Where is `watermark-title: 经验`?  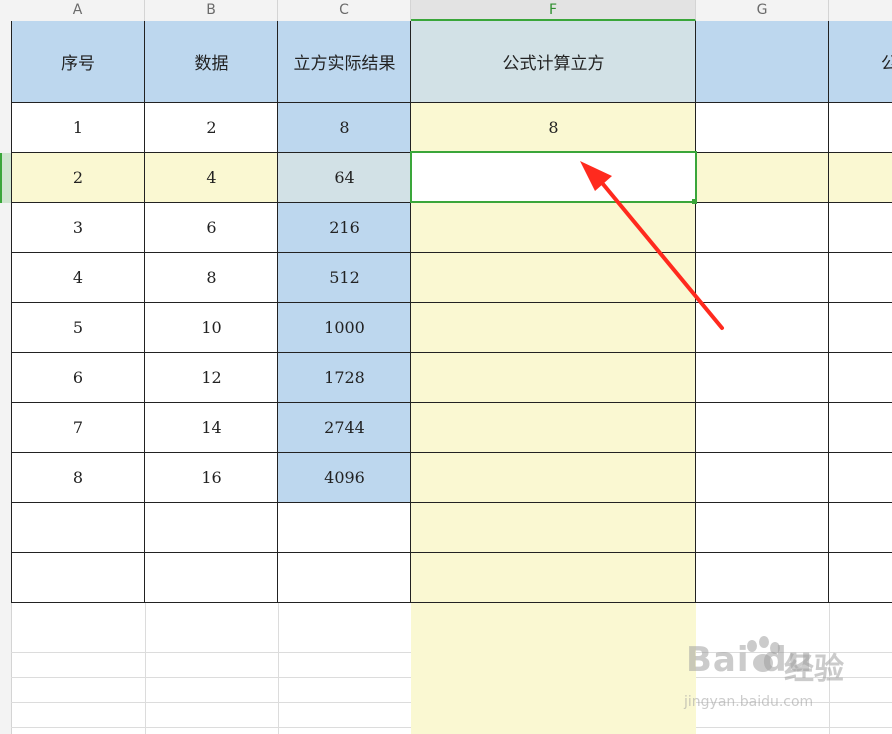 watermark-title: 经验 is located at coordinates (814, 669).